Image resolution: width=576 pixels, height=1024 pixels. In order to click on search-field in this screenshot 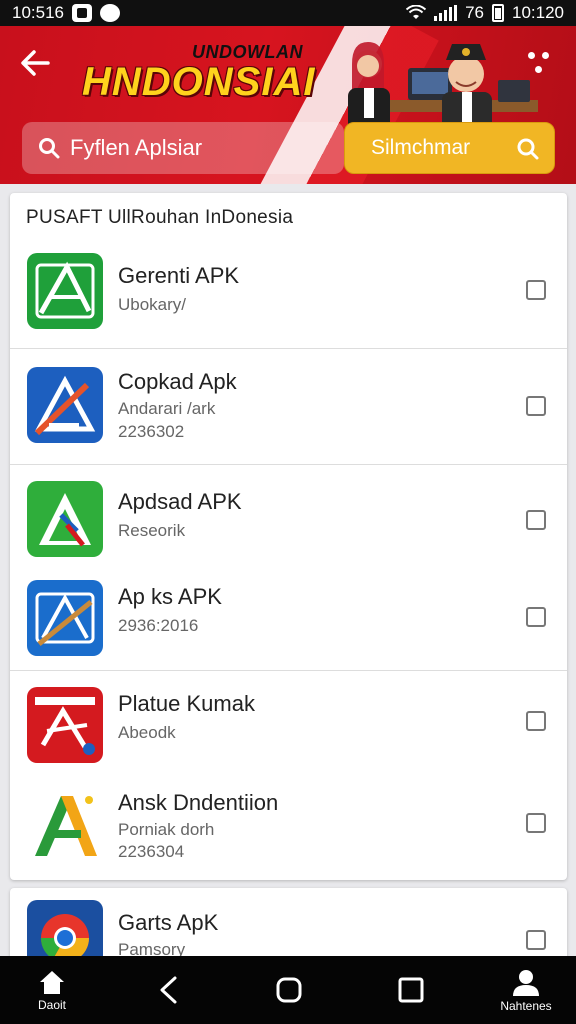, I will do `click(183, 148)`.